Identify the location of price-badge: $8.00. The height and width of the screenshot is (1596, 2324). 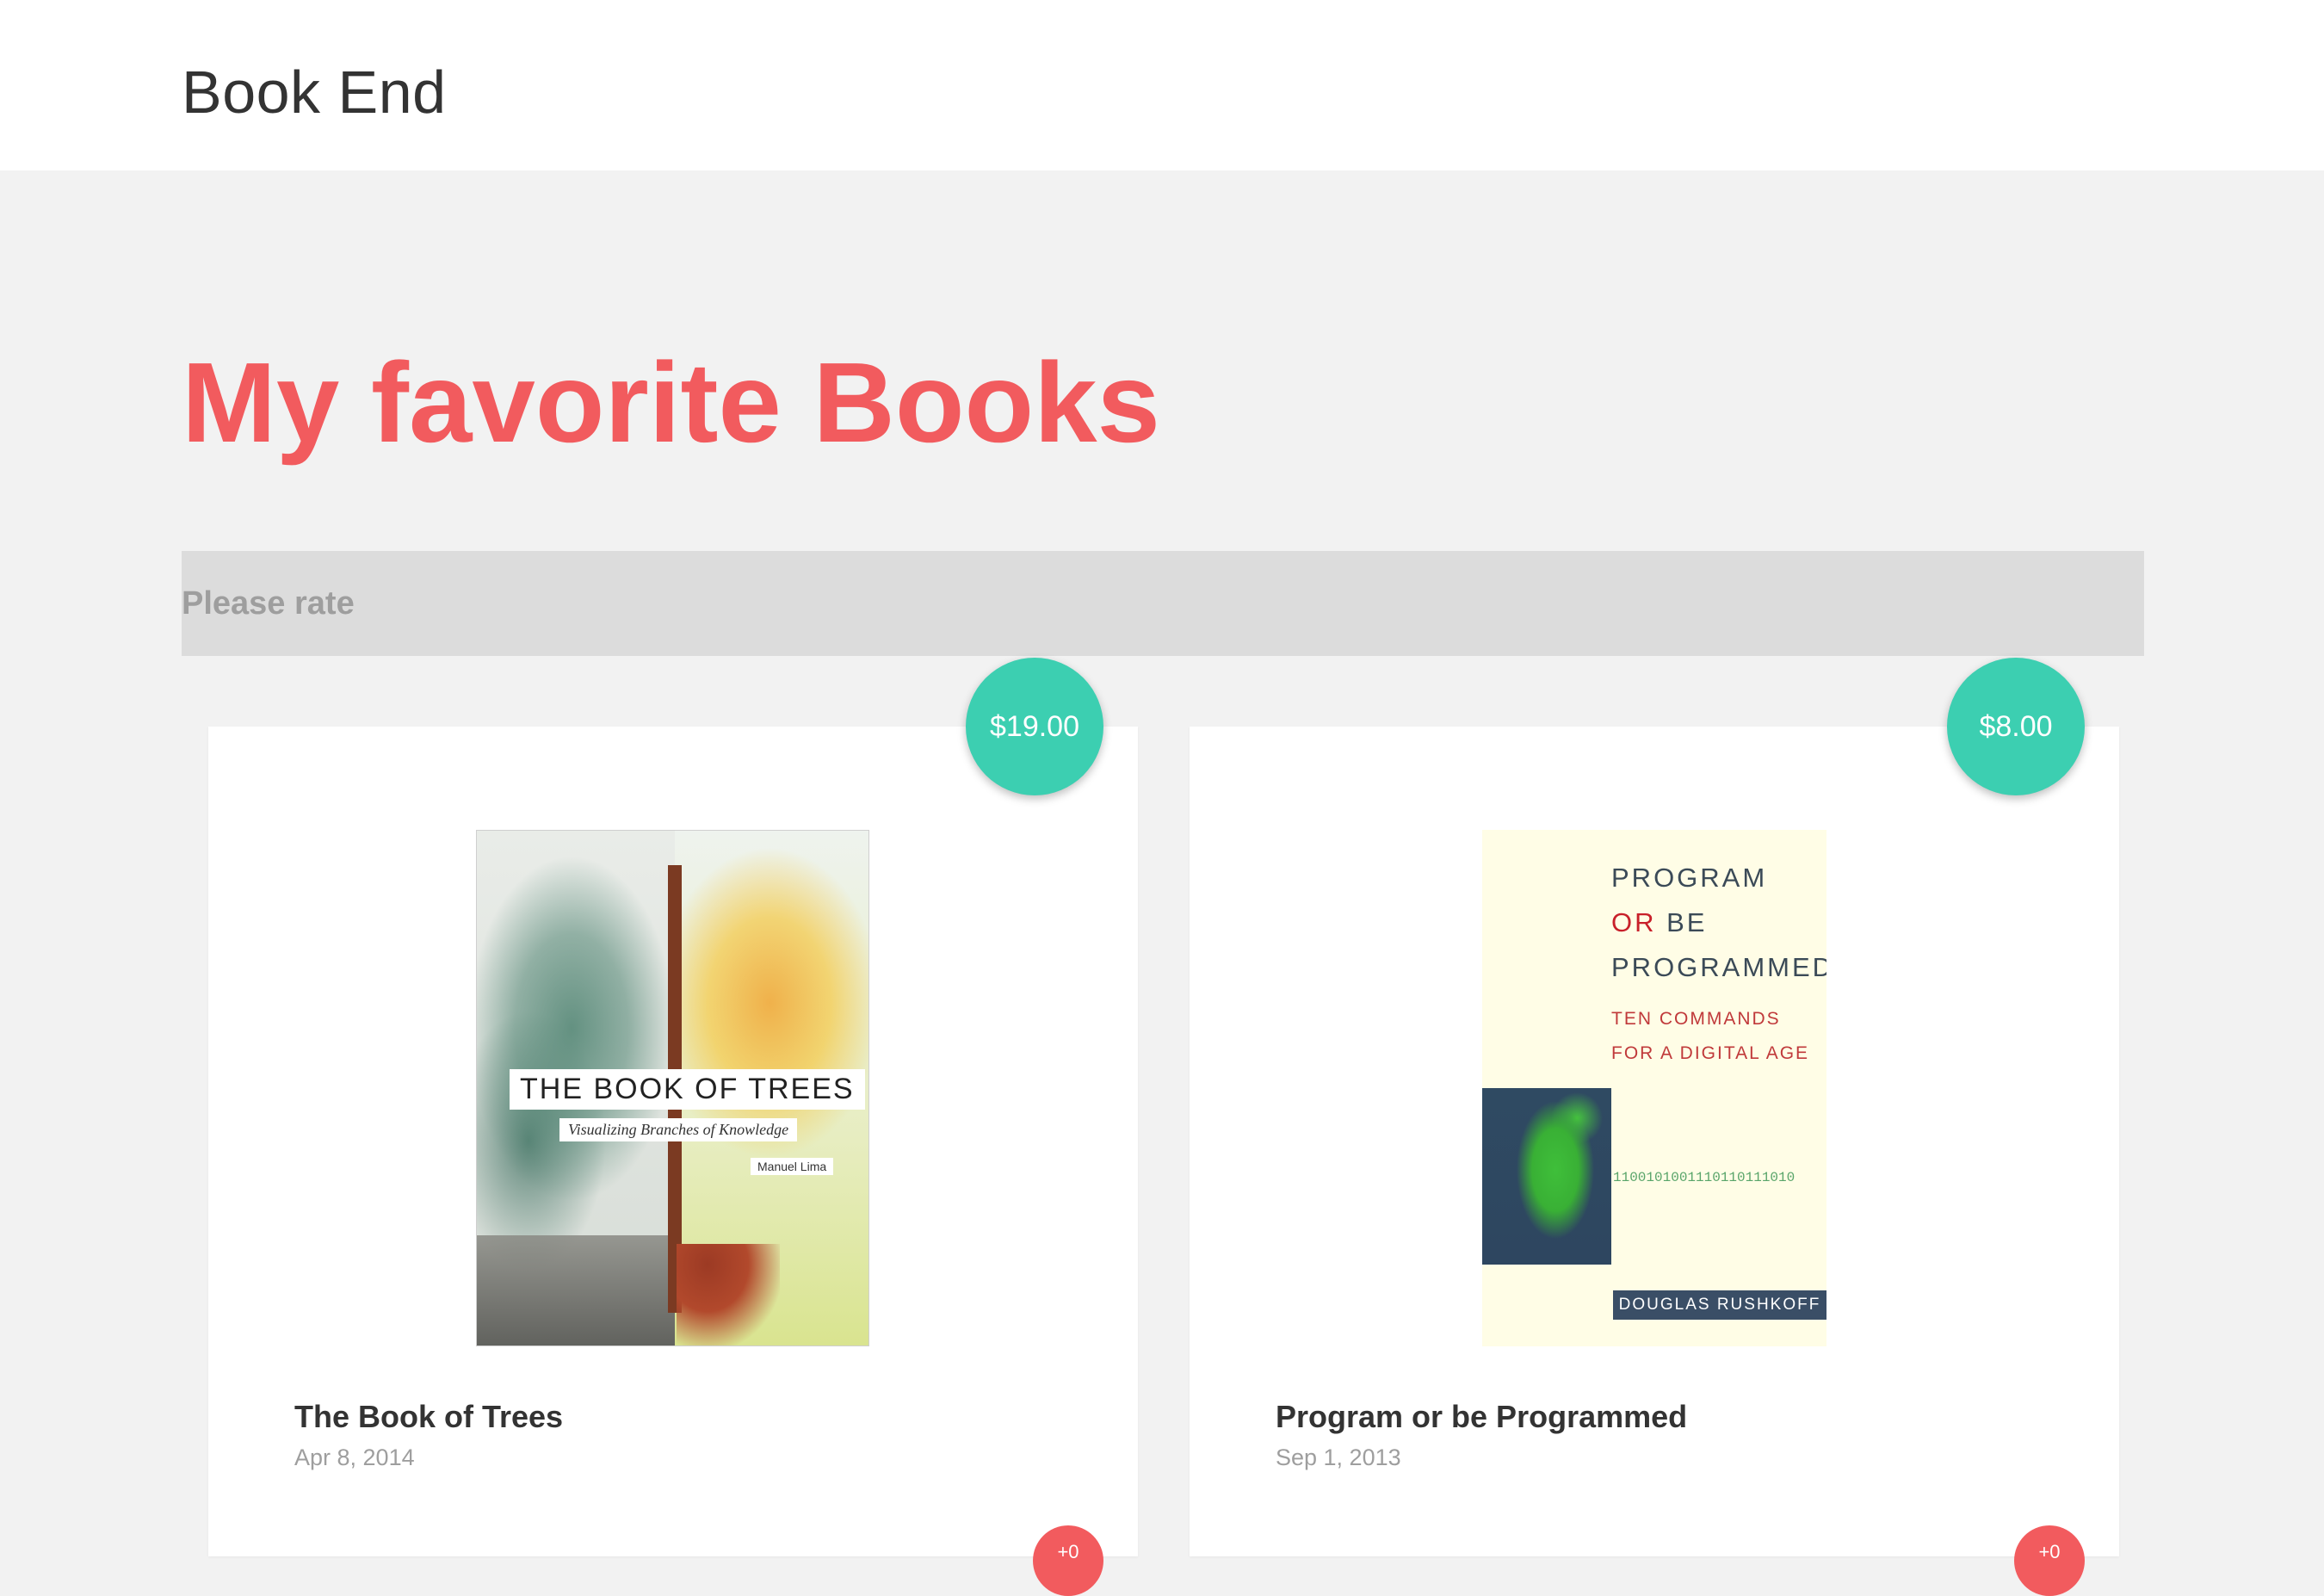
(2016, 726).